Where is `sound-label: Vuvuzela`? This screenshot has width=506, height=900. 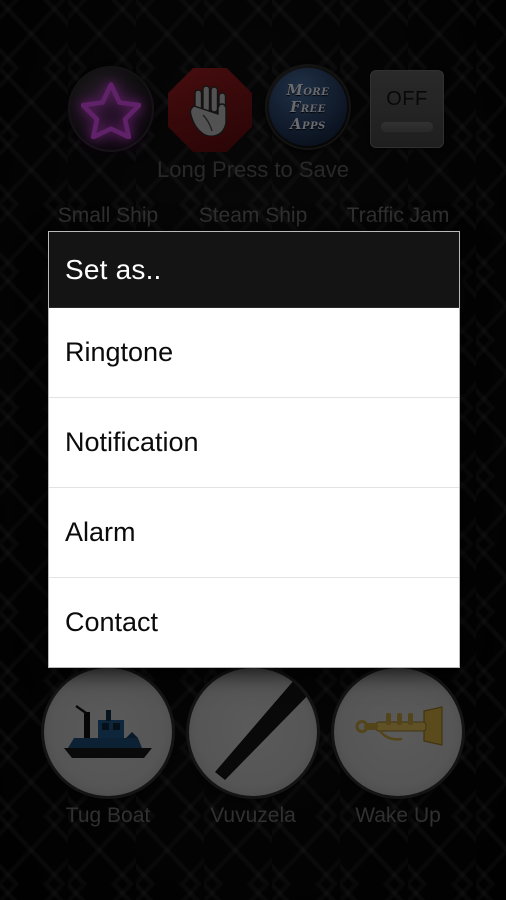 sound-label: Vuvuzela is located at coordinates (253, 815).